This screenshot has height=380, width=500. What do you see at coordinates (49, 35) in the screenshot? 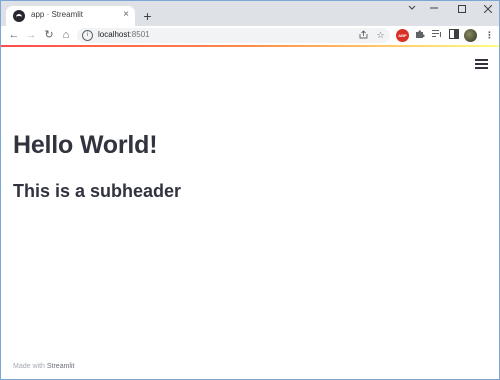
I see `reload-icon: ↻` at bounding box center [49, 35].